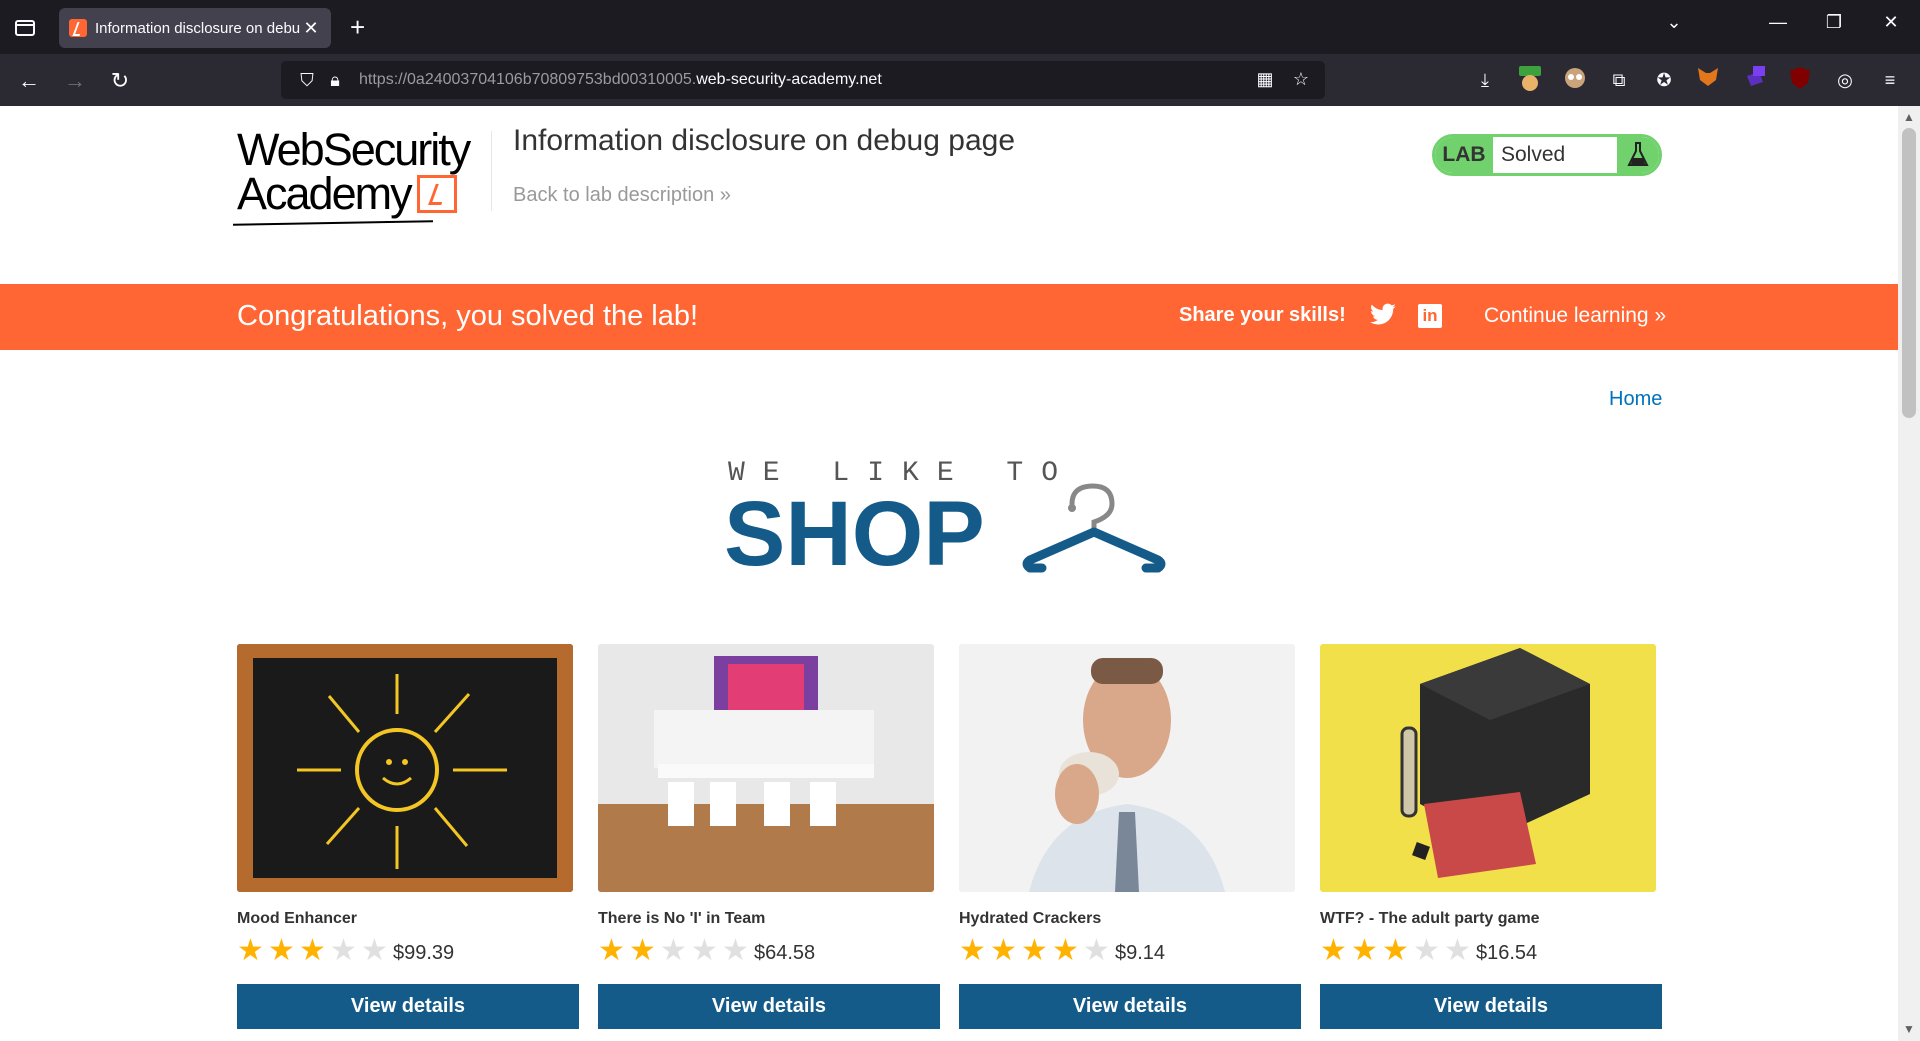 The width and height of the screenshot is (1920, 1041). What do you see at coordinates (785, 953) in the screenshot?
I see `product-price: $64.58` at bounding box center [785, 953].